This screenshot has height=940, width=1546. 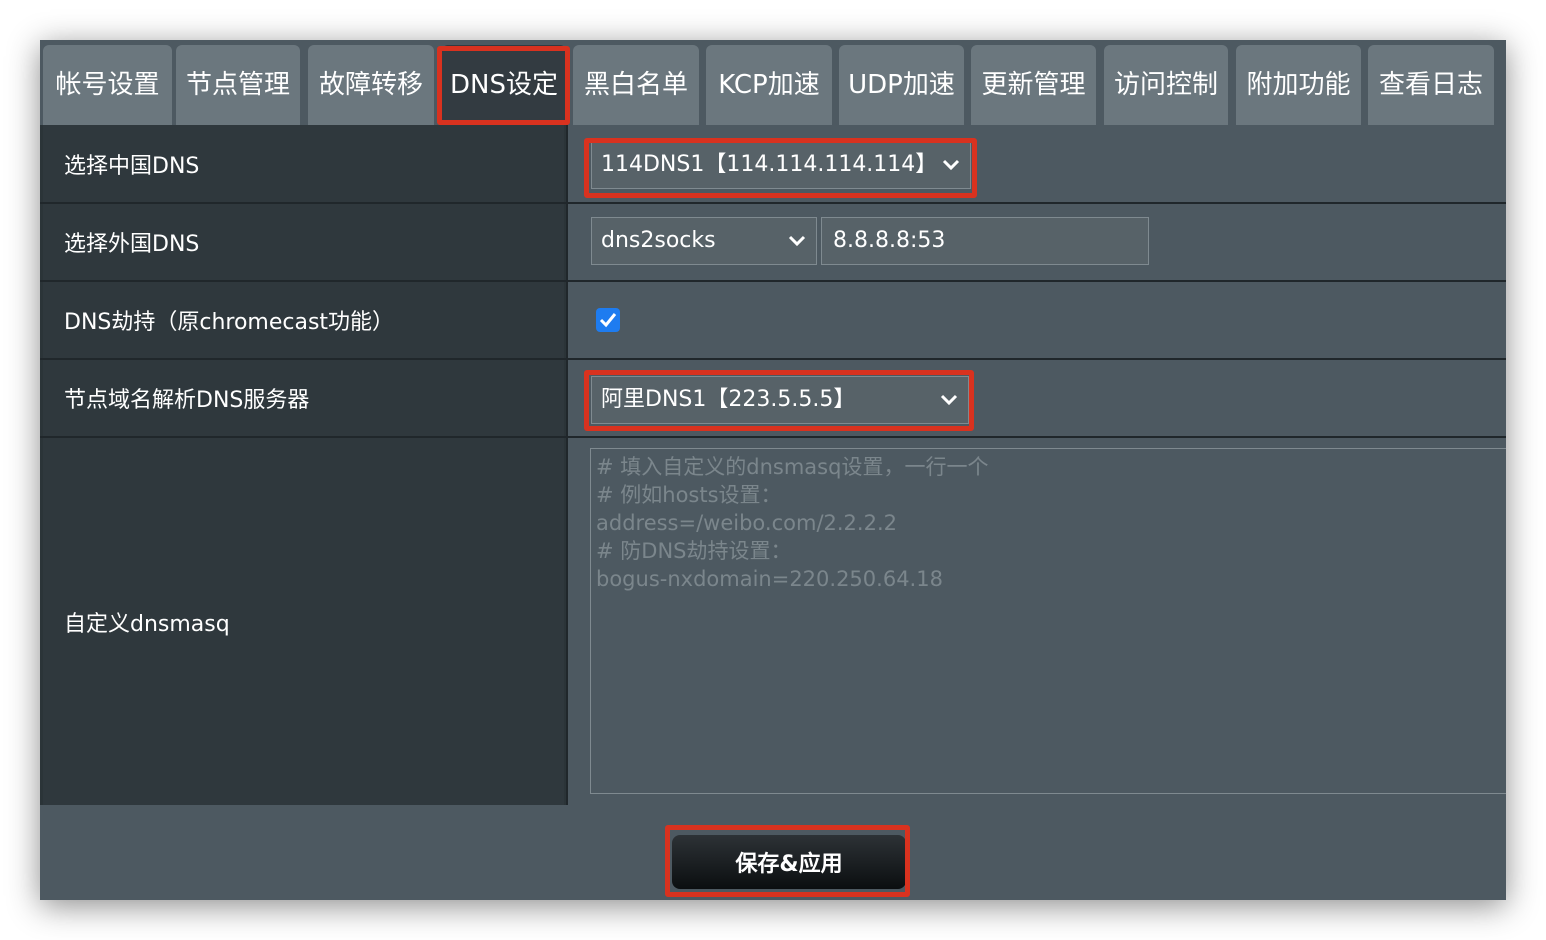 What do you see at coordinates (303, 242) in the screenshot?
I see `foreign-dns-label: 选择外国DNS` at bounding box center [303, 242].